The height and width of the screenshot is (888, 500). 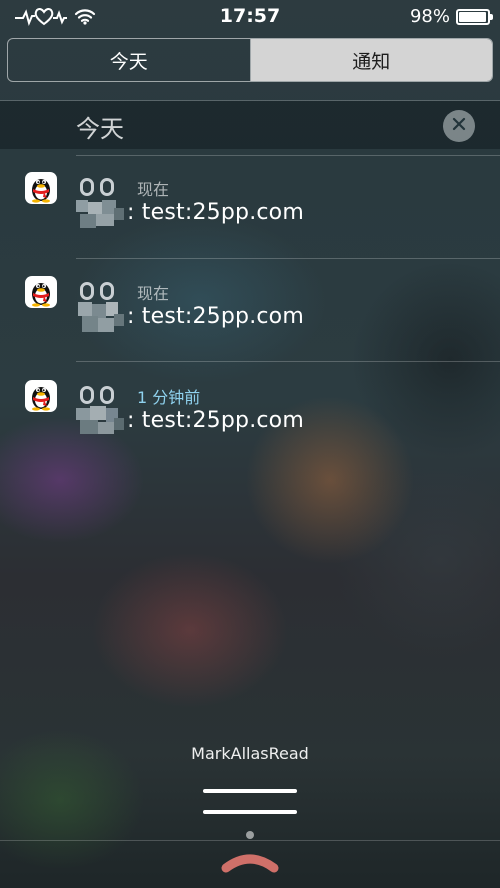 What do you see at coordinates (250, 840) in the screenshot?
I see `bottom-divider` at bounding box center [250, 840].